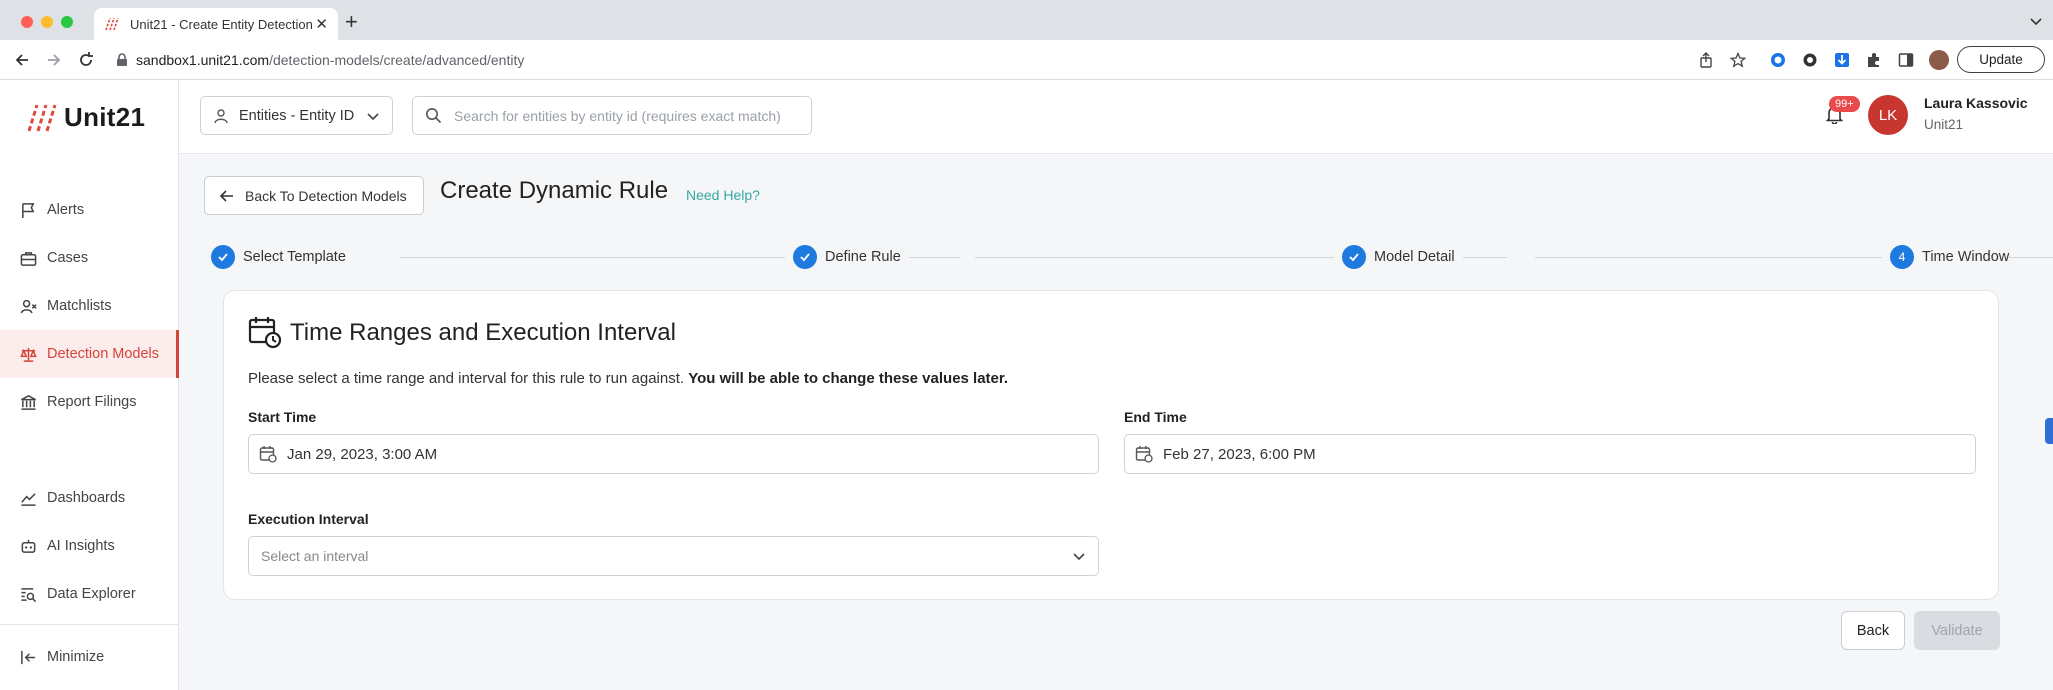 This screenshot has height=690, width=2053. I want to click on step-select-template: Select Template, so click(282, 257).